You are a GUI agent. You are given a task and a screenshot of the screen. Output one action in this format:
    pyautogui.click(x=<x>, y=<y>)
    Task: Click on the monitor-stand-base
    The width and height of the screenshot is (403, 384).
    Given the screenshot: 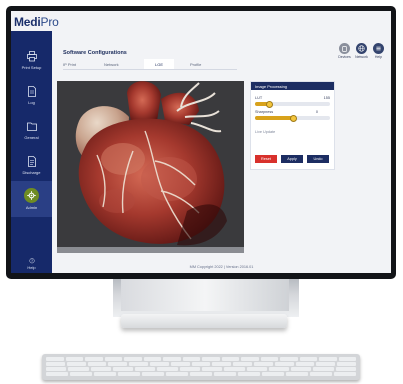 What is the action you would take?
    pyautogui.click(x=204, y=321)
    